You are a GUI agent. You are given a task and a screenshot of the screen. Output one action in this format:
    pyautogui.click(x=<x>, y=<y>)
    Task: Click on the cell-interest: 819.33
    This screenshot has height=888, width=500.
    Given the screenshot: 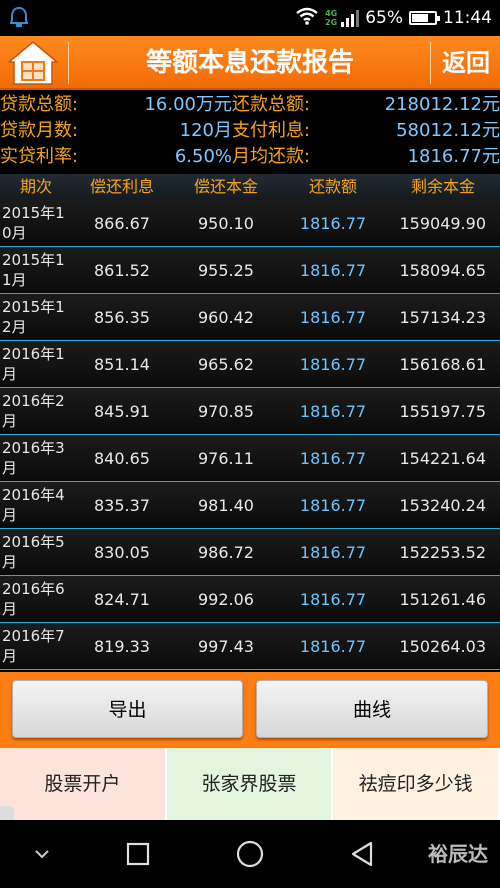 What is the action you would take?
    pyautogui.click(x=122, y=646)
    